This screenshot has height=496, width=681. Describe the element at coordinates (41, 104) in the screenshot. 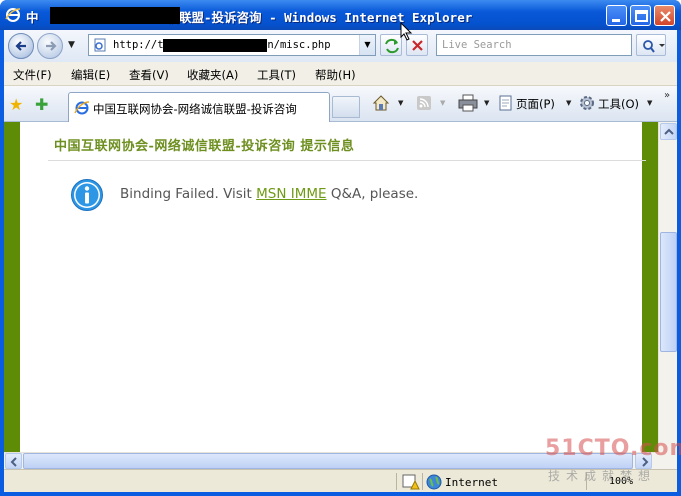

I see `add-favorites-icon: ✚` at that location.